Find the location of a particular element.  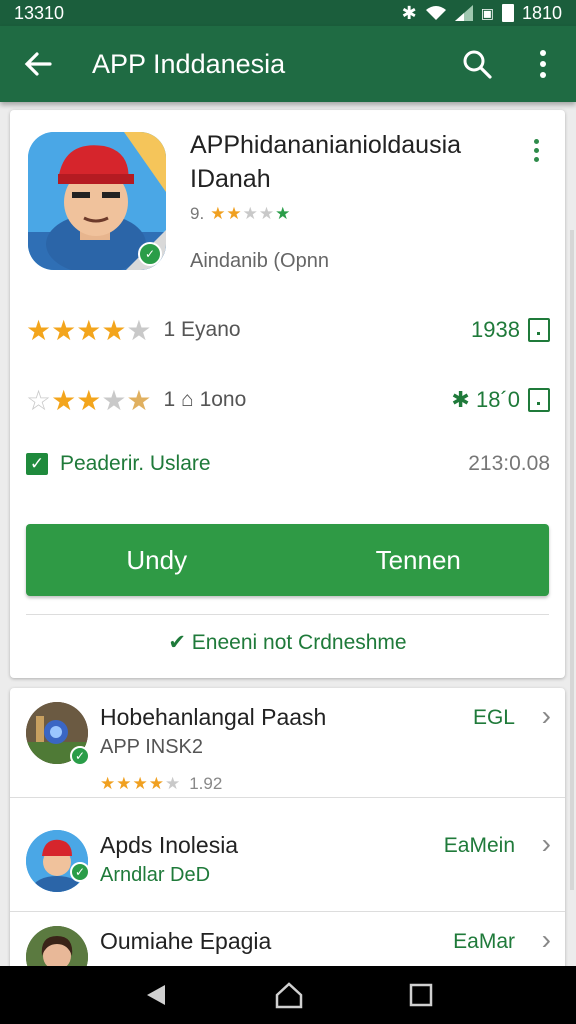

app-thumbnail is located at coordinates (57, 861).